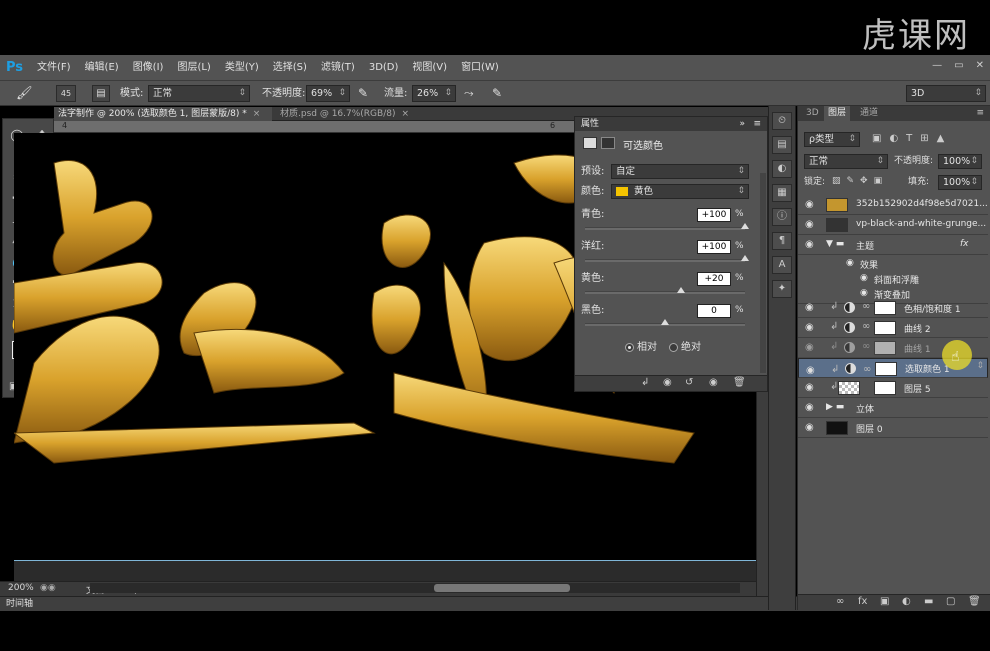  Describe the element at coordinates (742, 124) in the screenshot. I see `collapse-icon: »` at that location.